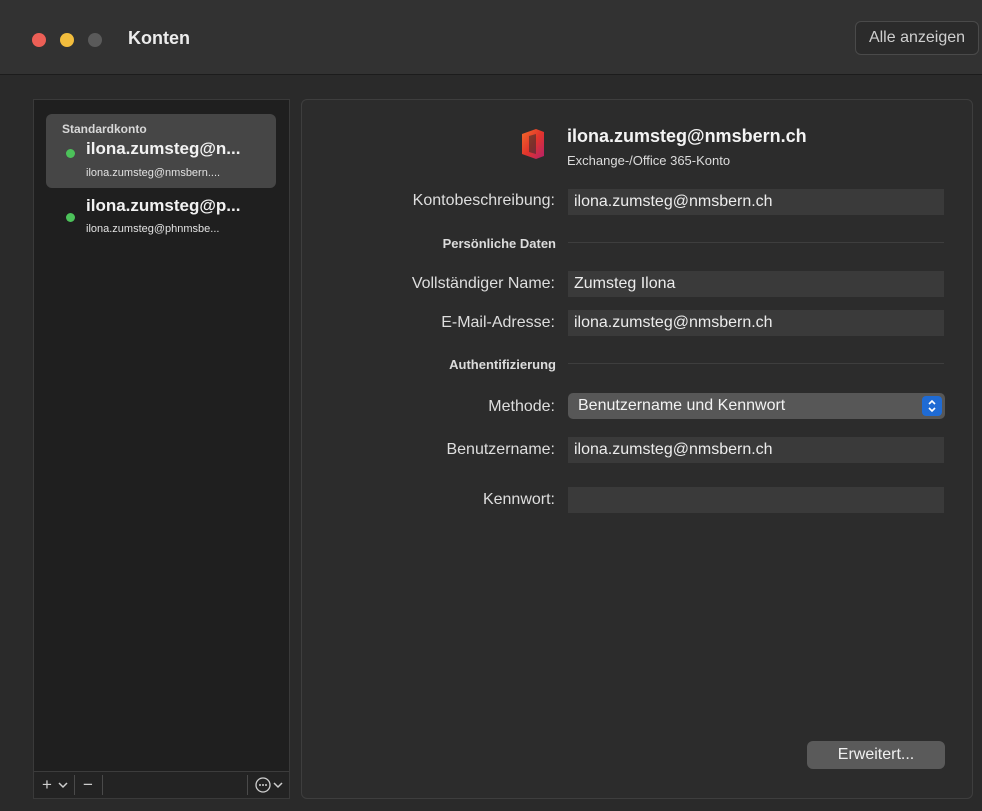 This screenshot has height=811, width=982. Describe the element at coordinates (756, 450) in the screenshot. I see `username-field: ilona.zumsteg@nmsbern.ch` at that location.